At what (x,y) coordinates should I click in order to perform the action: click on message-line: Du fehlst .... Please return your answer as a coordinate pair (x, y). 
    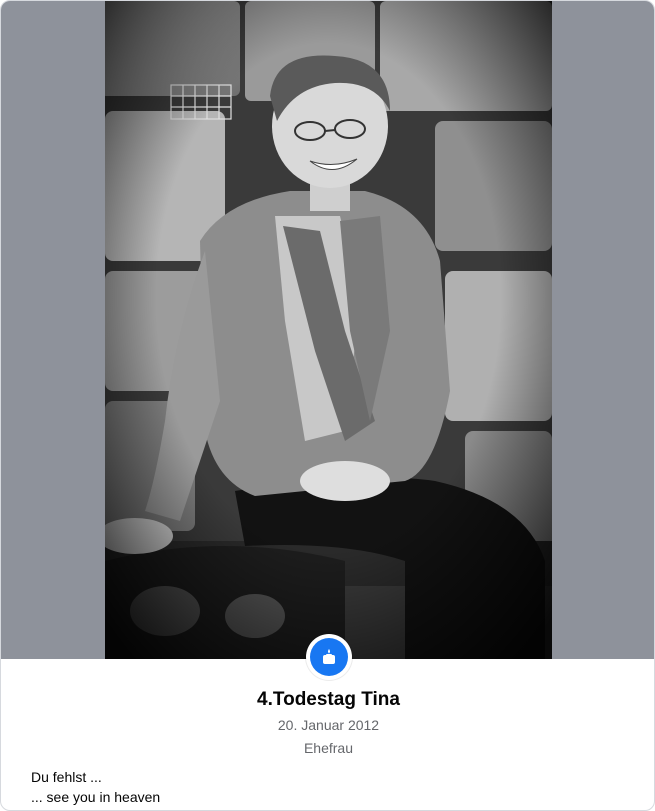
    Looking at the image, I should click on (66, 777).